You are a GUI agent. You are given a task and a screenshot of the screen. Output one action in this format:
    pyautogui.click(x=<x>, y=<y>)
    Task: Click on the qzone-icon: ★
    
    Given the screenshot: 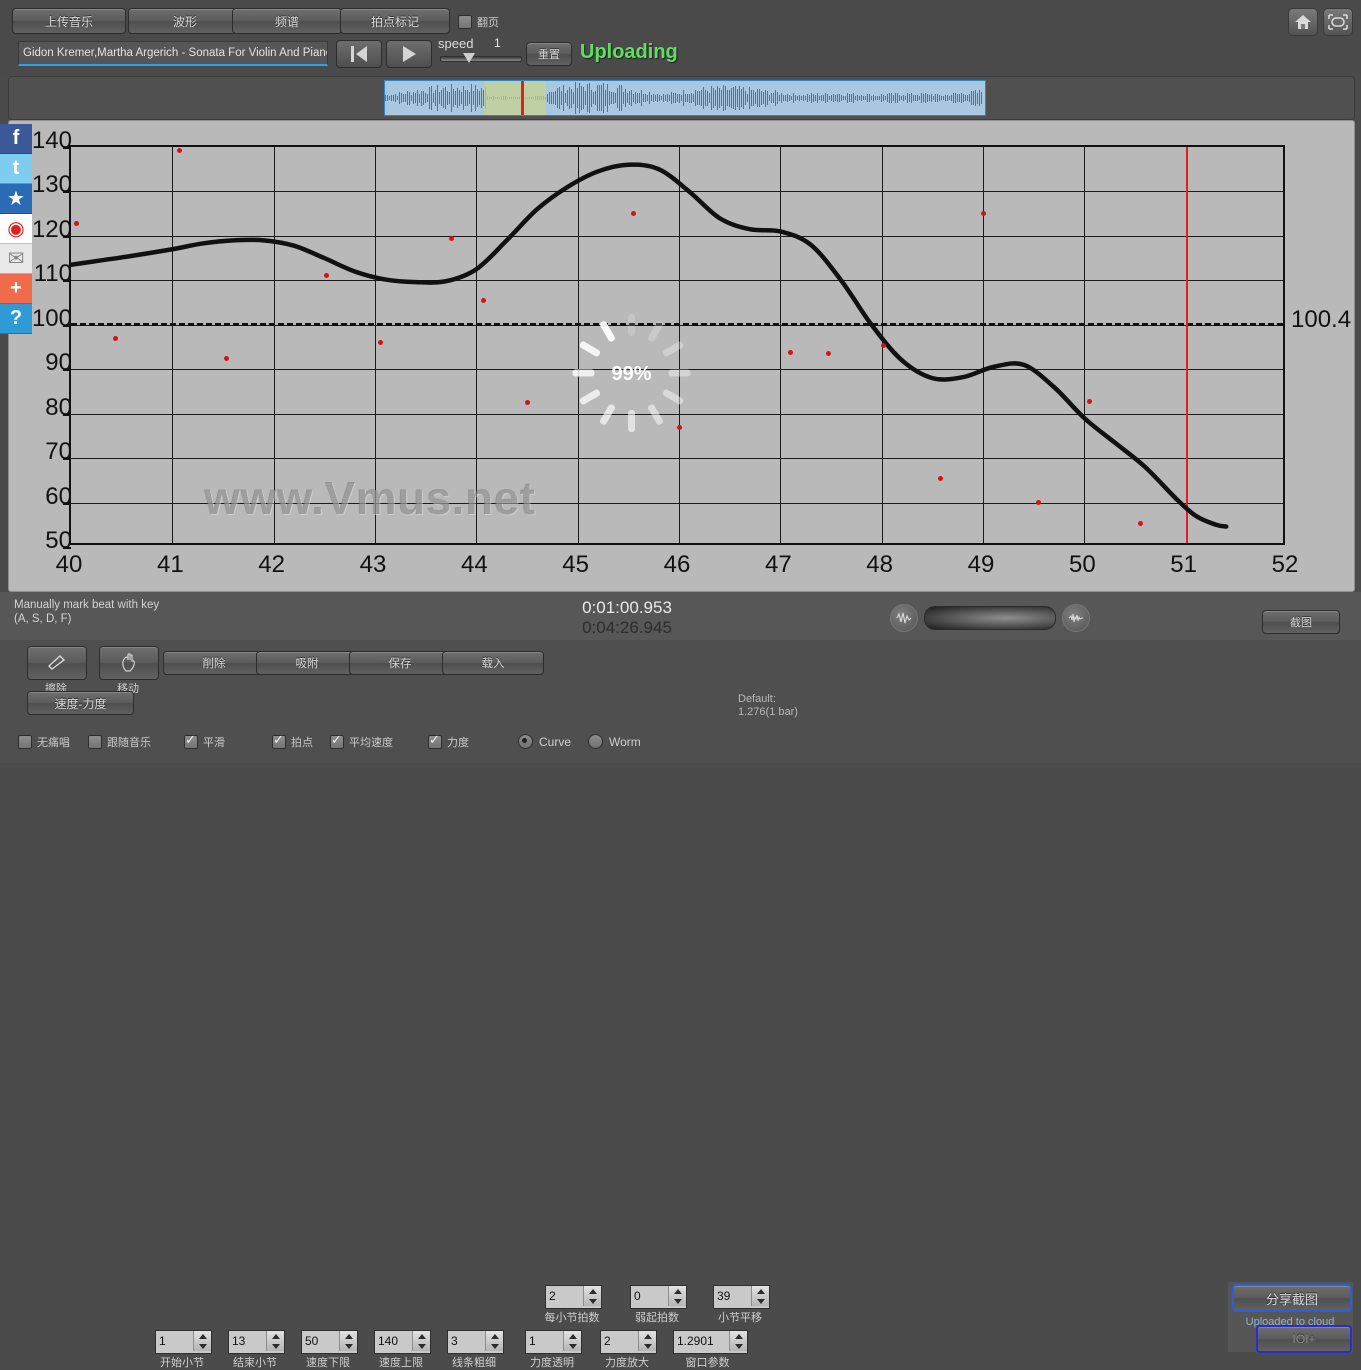 What is the action you would take?
    pyautogui.click(x=16, y=199)
    